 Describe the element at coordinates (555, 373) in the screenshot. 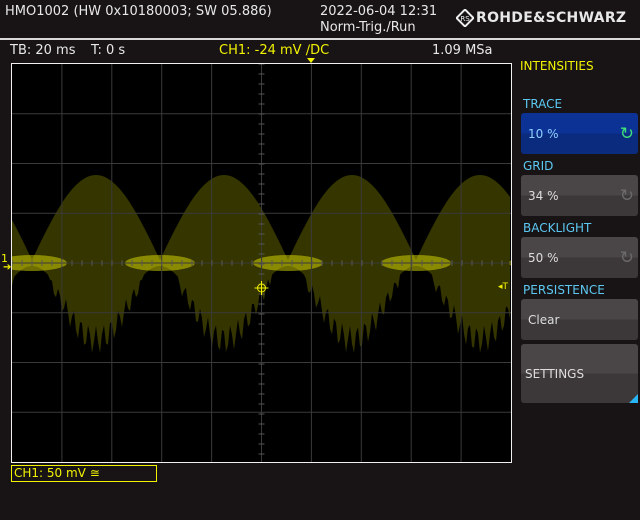

I see `settings-label: SETTINGS` at that location.